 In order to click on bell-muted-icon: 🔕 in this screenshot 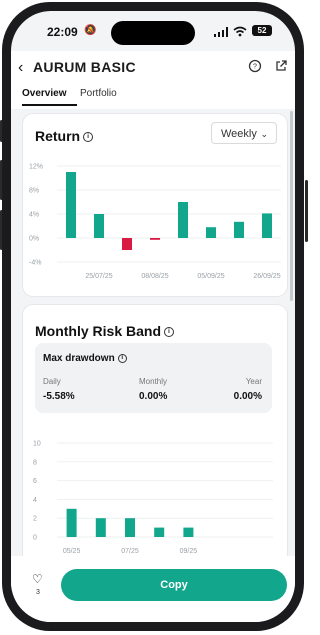, I will do `click(90, 30)`.